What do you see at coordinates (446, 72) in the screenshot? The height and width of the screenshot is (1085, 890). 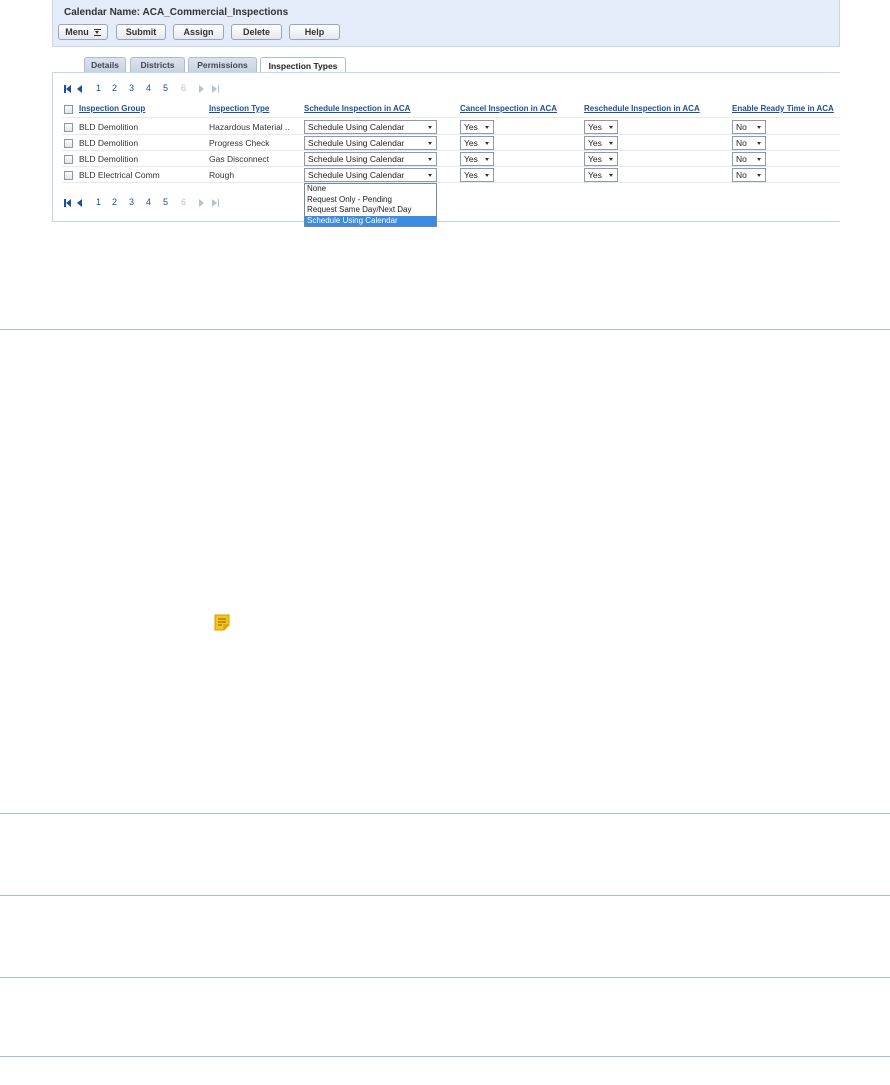 I see `panel-divider` at bounding box center [446, 72].